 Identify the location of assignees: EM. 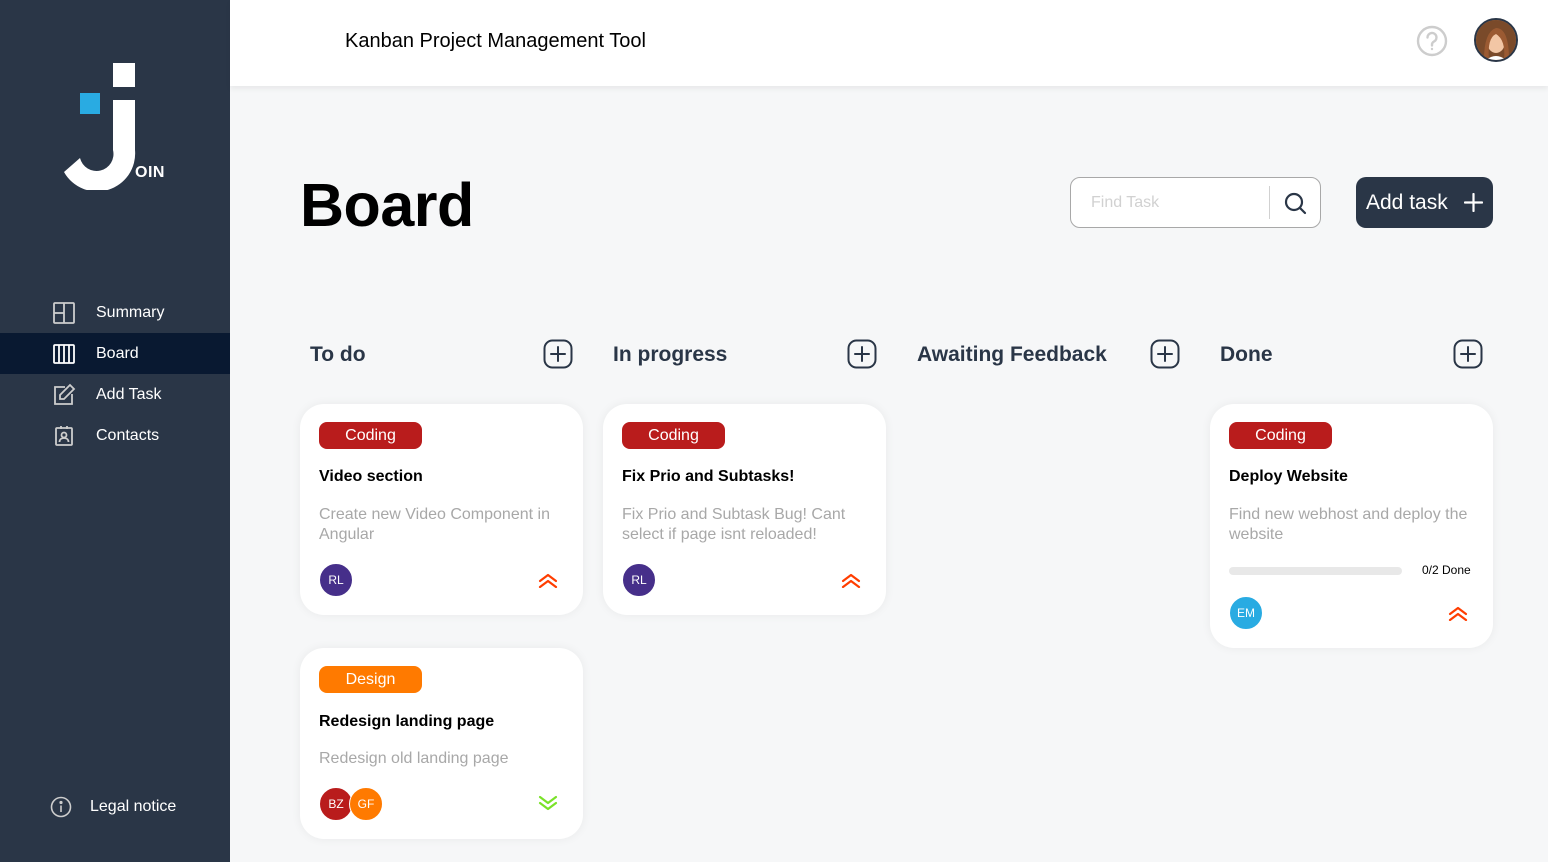
(1246, 613).